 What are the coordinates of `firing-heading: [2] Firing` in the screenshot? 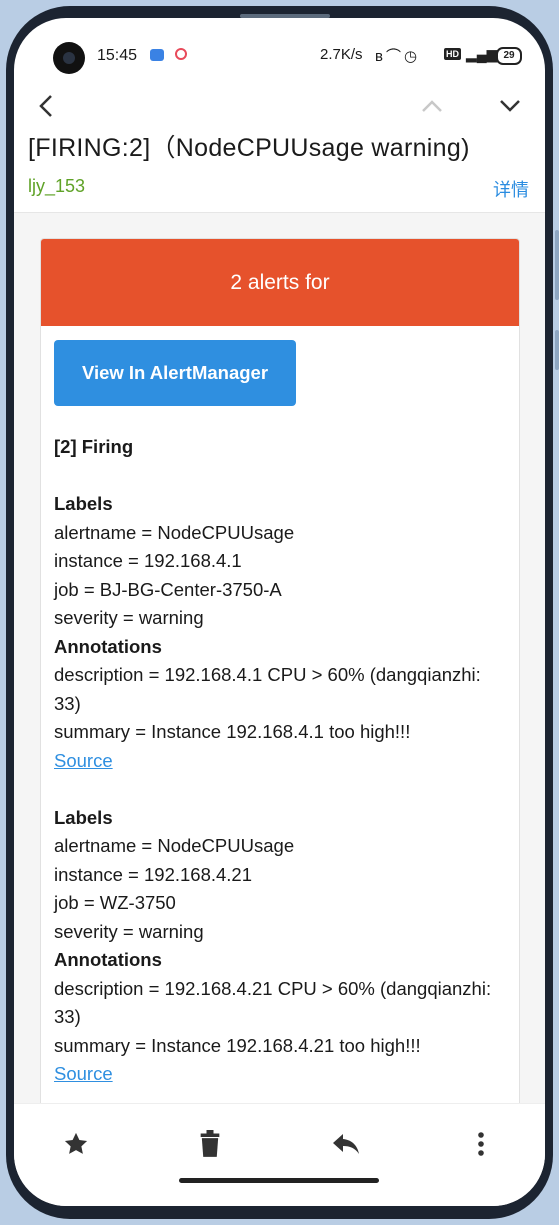 It's located at (94, 446).